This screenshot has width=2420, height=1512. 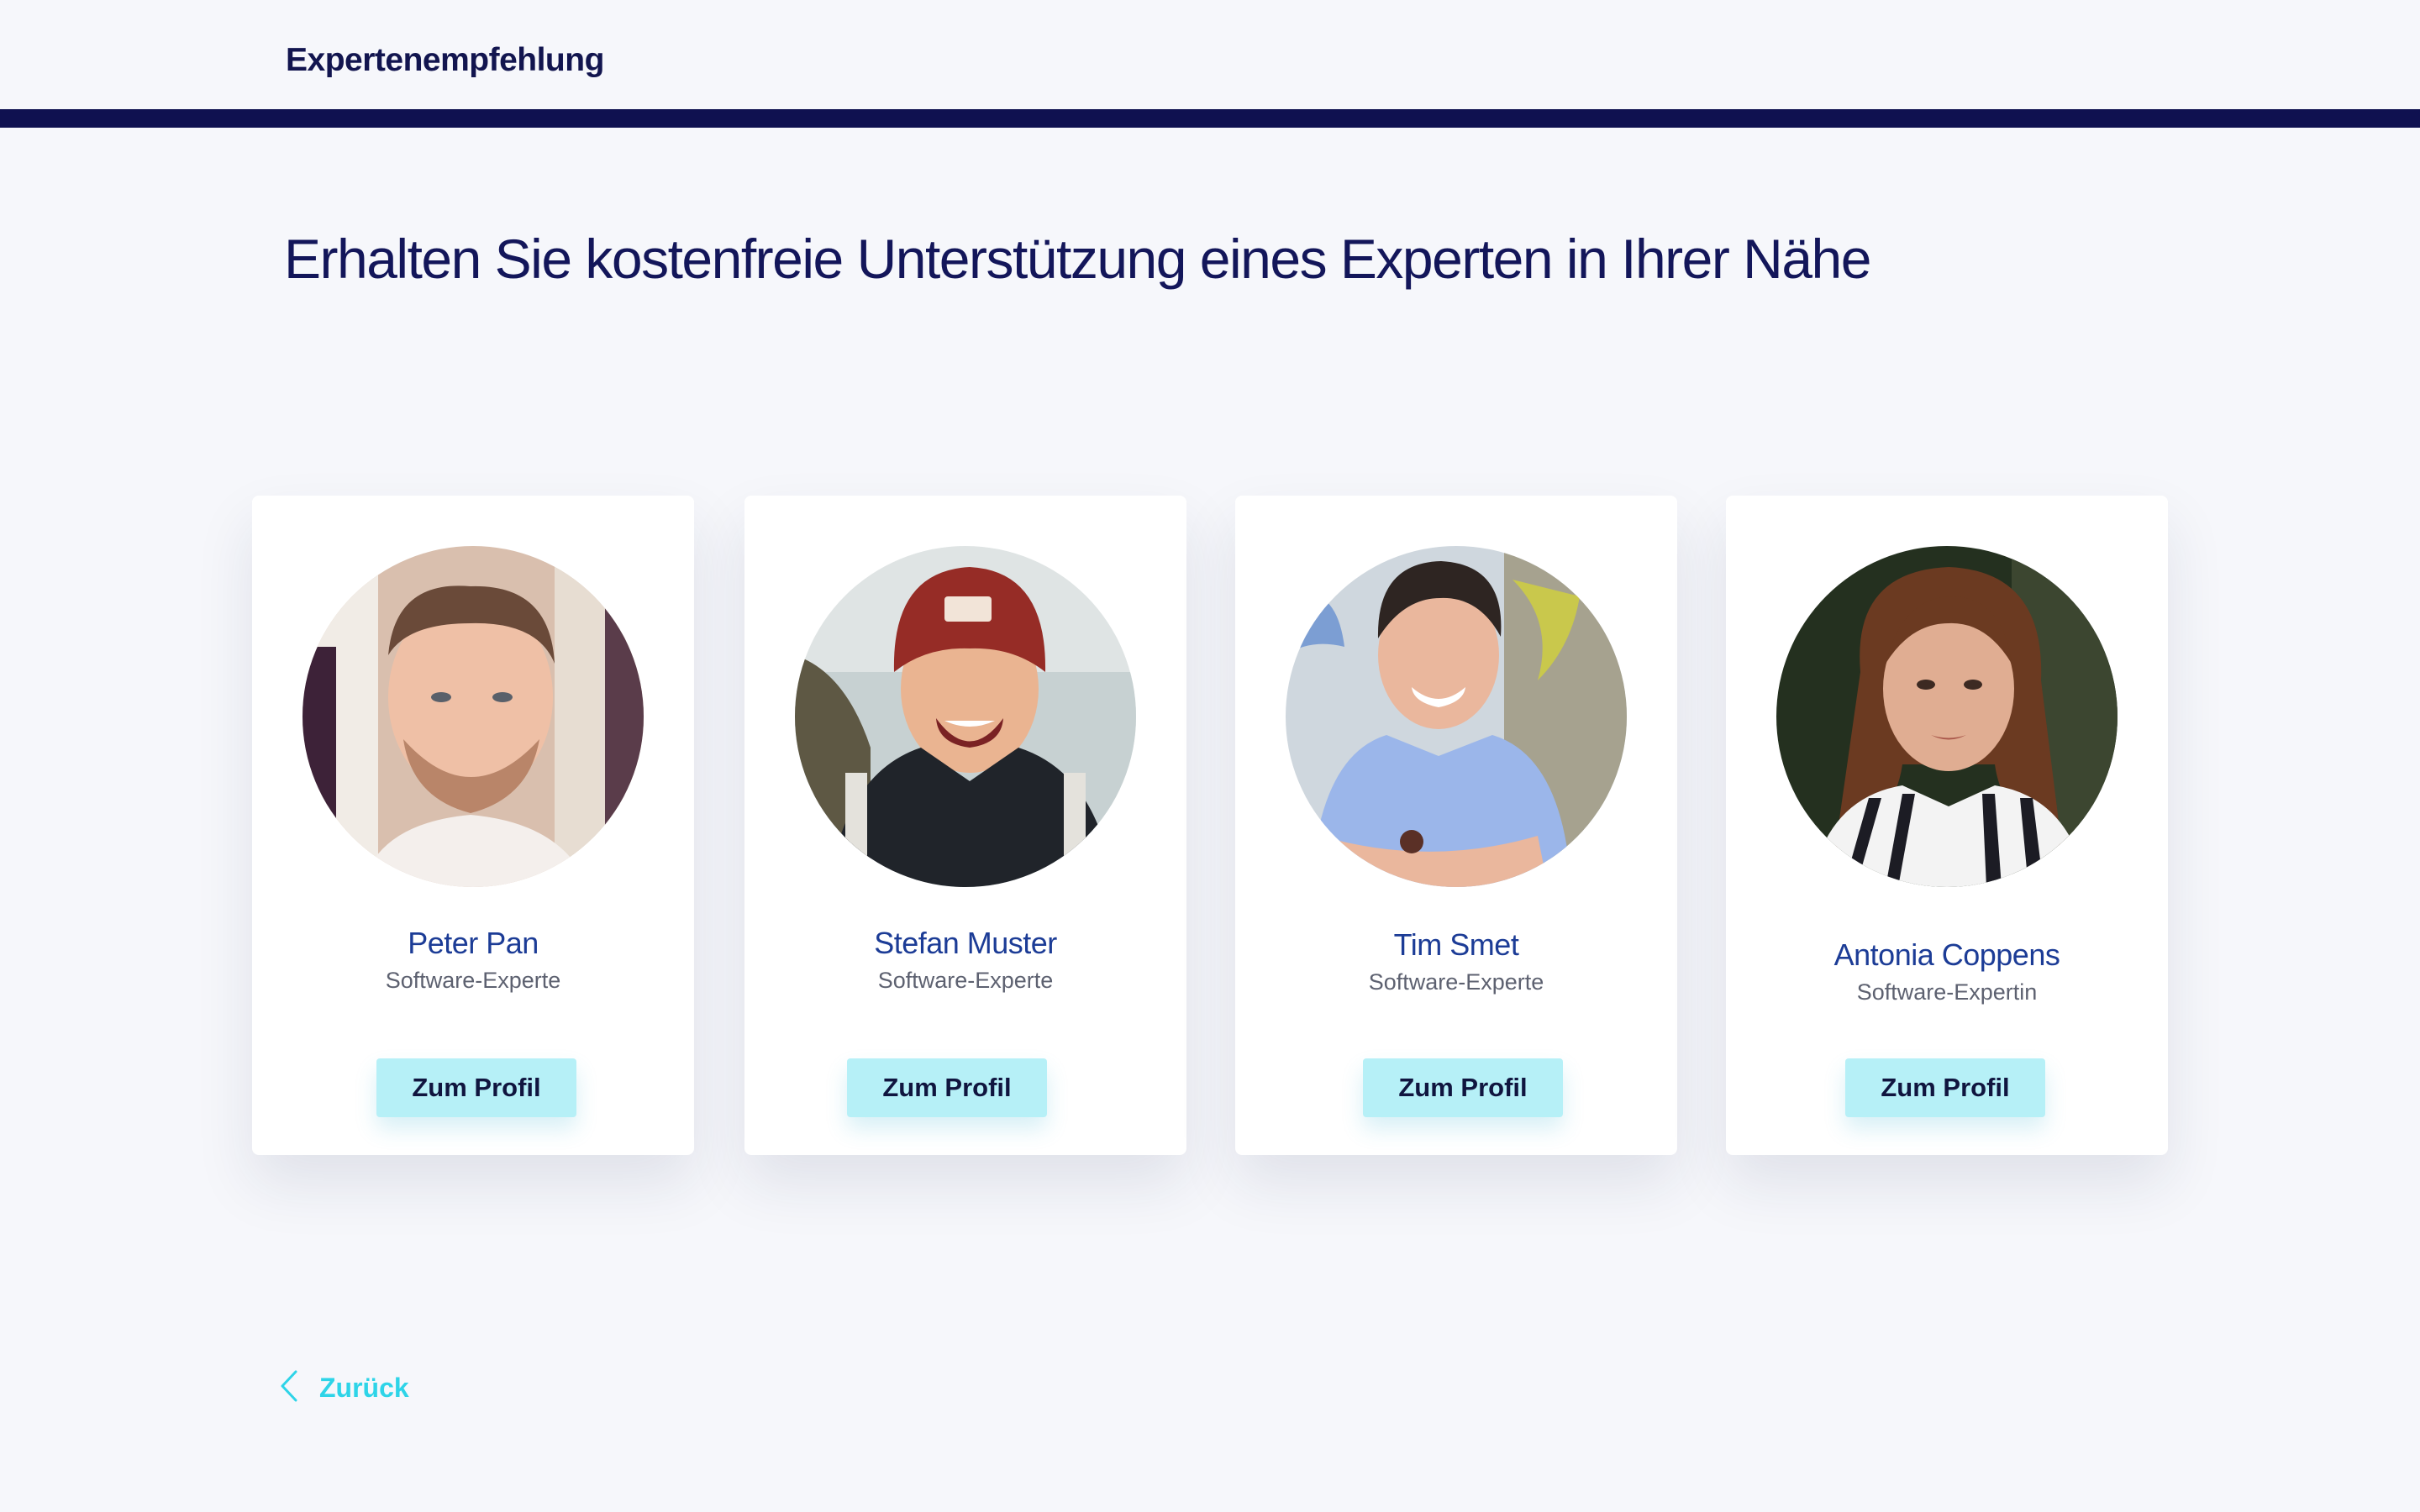 What do you see at coordinates (1210, 64) in the screenshot?
I see `top-header: Expertenempfehlung` at bounding box center [1210, 64].